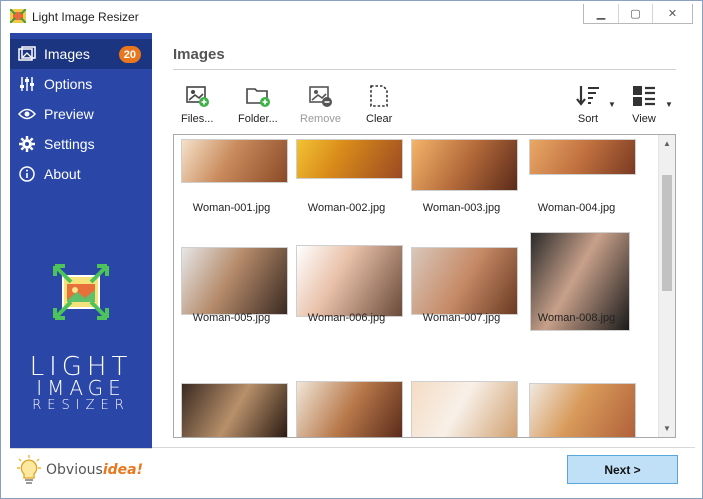  Describe the element at coordinates (672, 13) in the screenshot. I see `close-button: ✕` at that location.